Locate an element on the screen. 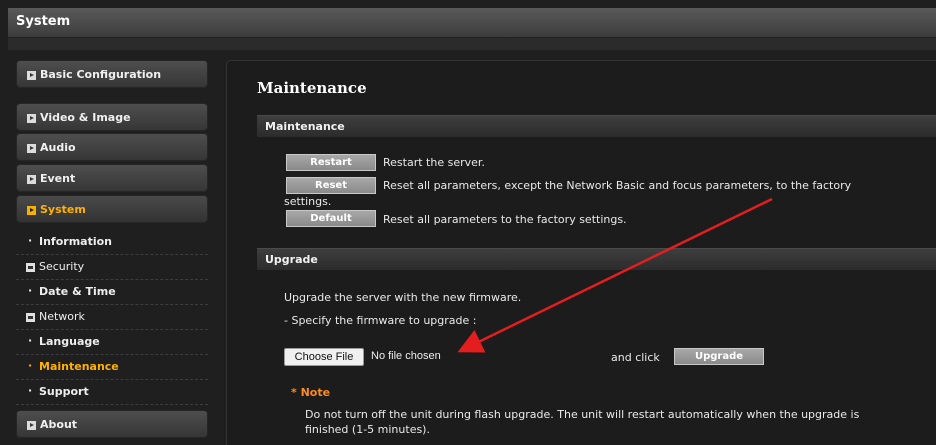  submenu-item-information: · Information is located at coordinates (112, 242).